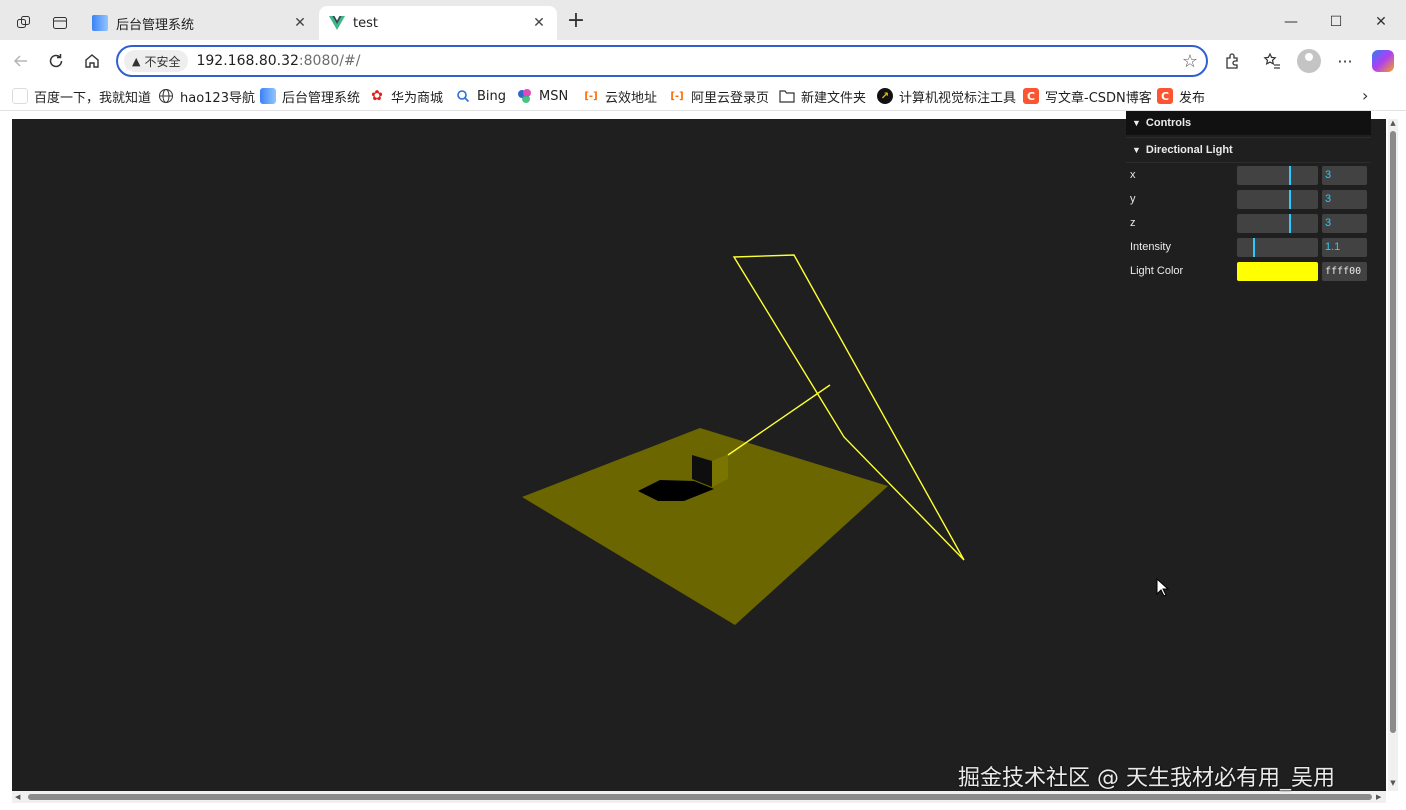 Image resolution: width=1406 pixels, height=810 pixels. Describe the element at coordinates (1272, 61) in the screenshot. I see `favorites-icon` at that location.